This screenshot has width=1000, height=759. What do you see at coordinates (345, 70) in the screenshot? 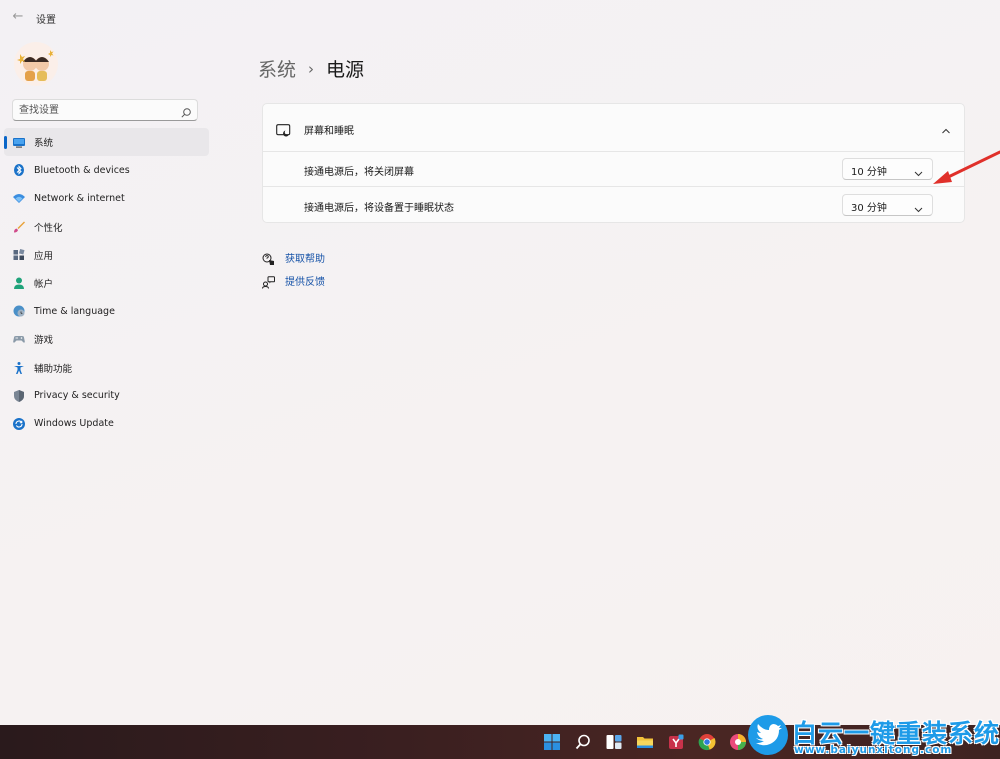
I see `page-title: 电源` at bounding box center [345, 70].